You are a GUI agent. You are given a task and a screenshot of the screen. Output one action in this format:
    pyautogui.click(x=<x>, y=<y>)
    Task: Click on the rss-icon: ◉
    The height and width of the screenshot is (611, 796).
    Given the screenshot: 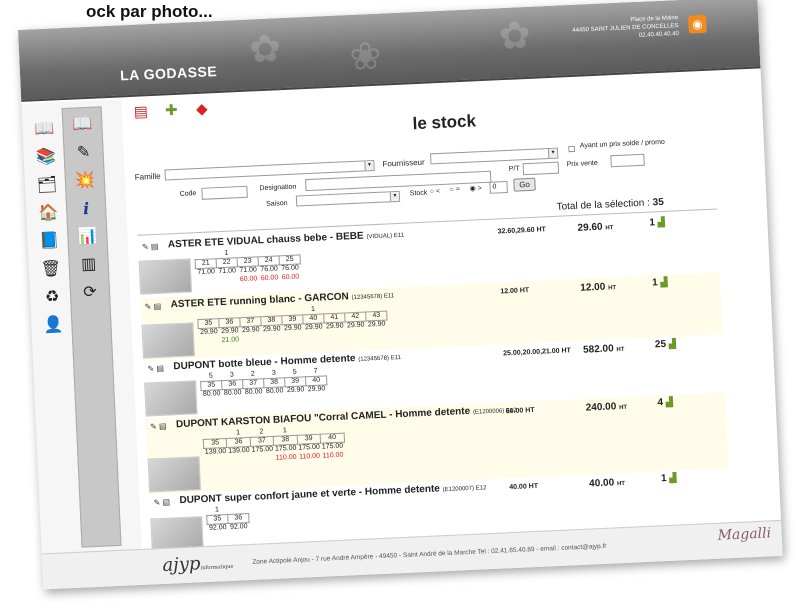 What is the action you would take?
    pyautogui.click(x=697, y=24)
    